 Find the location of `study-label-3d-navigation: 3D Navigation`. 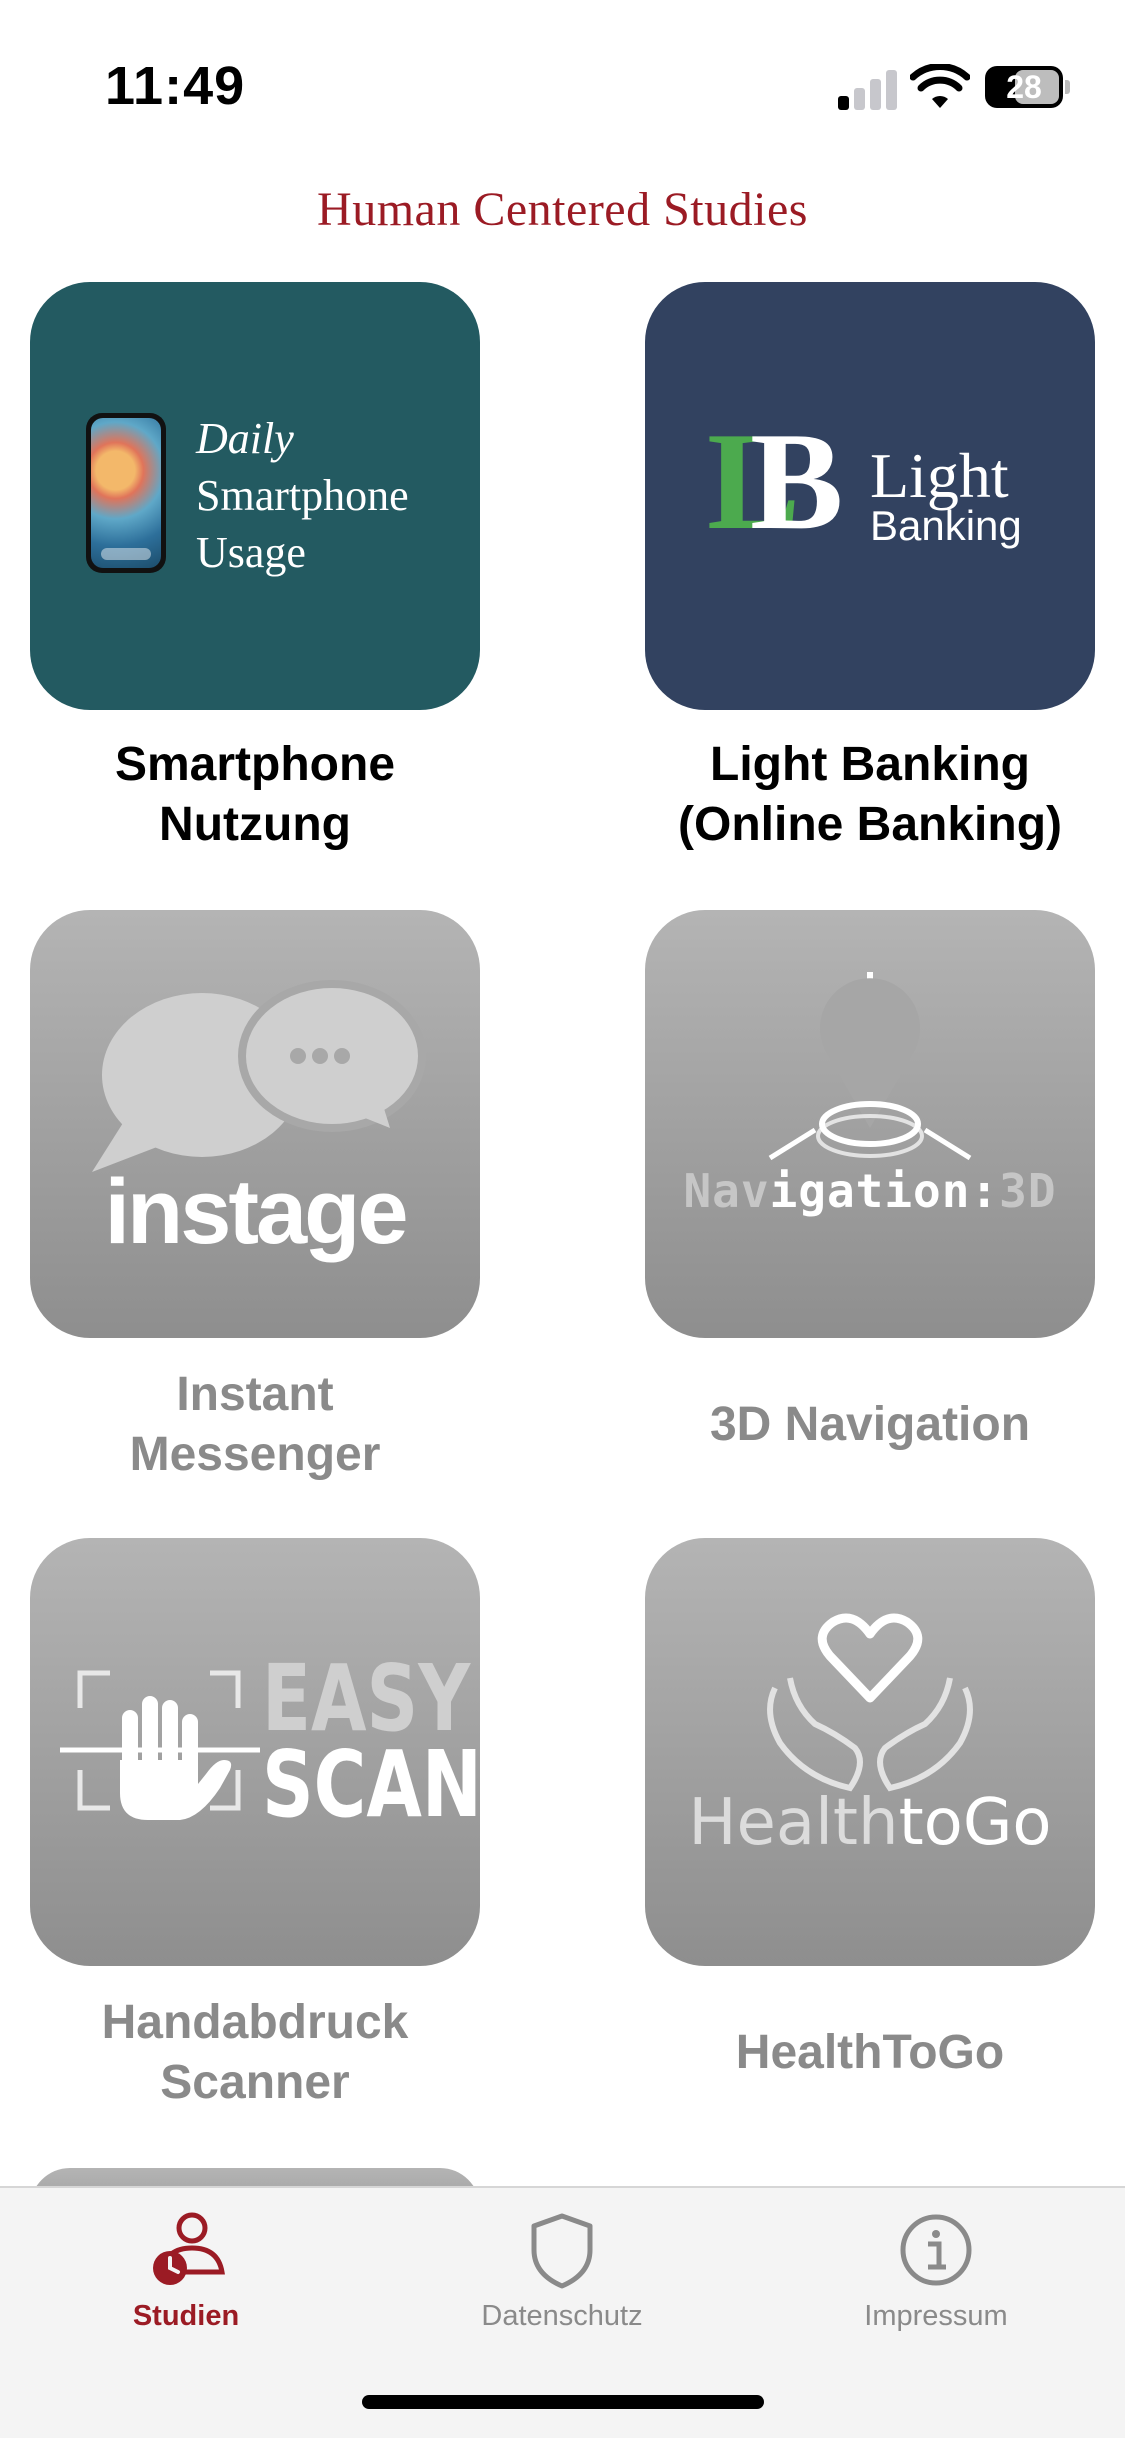

study-label-3d-navigation: 3D Navigation is located at coordinates (870, 1425).